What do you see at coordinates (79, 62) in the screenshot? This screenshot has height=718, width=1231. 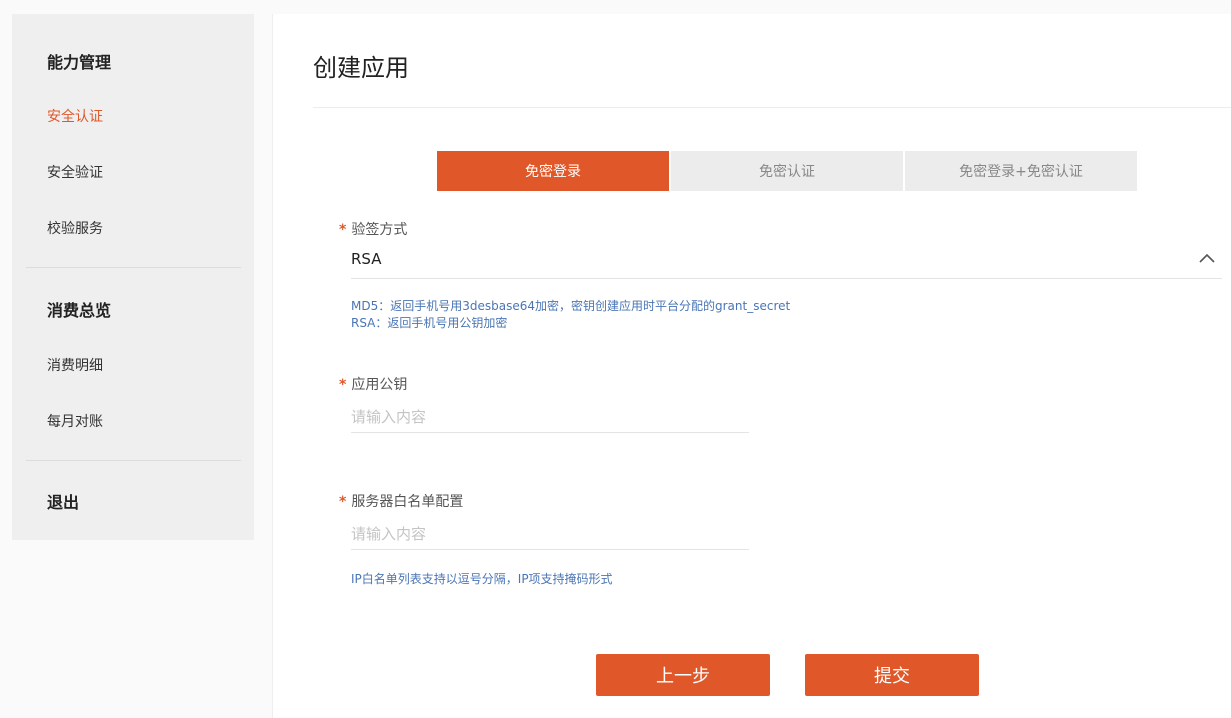 I see `sidebar-section-capability: 能力管理` at bounding box center [79, 62].